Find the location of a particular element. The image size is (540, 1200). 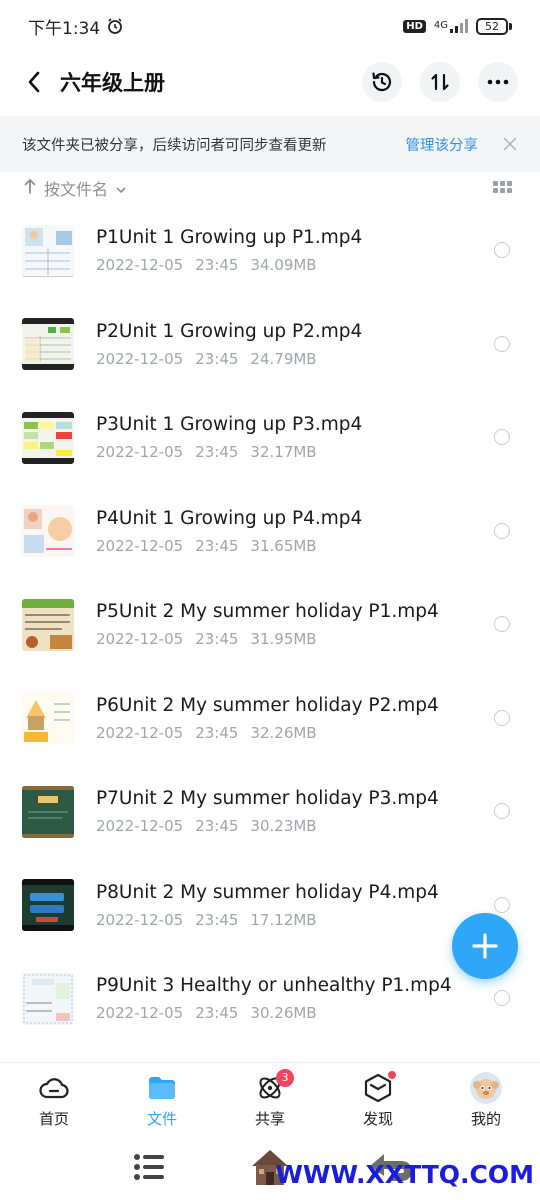

transfer-button is located at coordinates (440, 82).